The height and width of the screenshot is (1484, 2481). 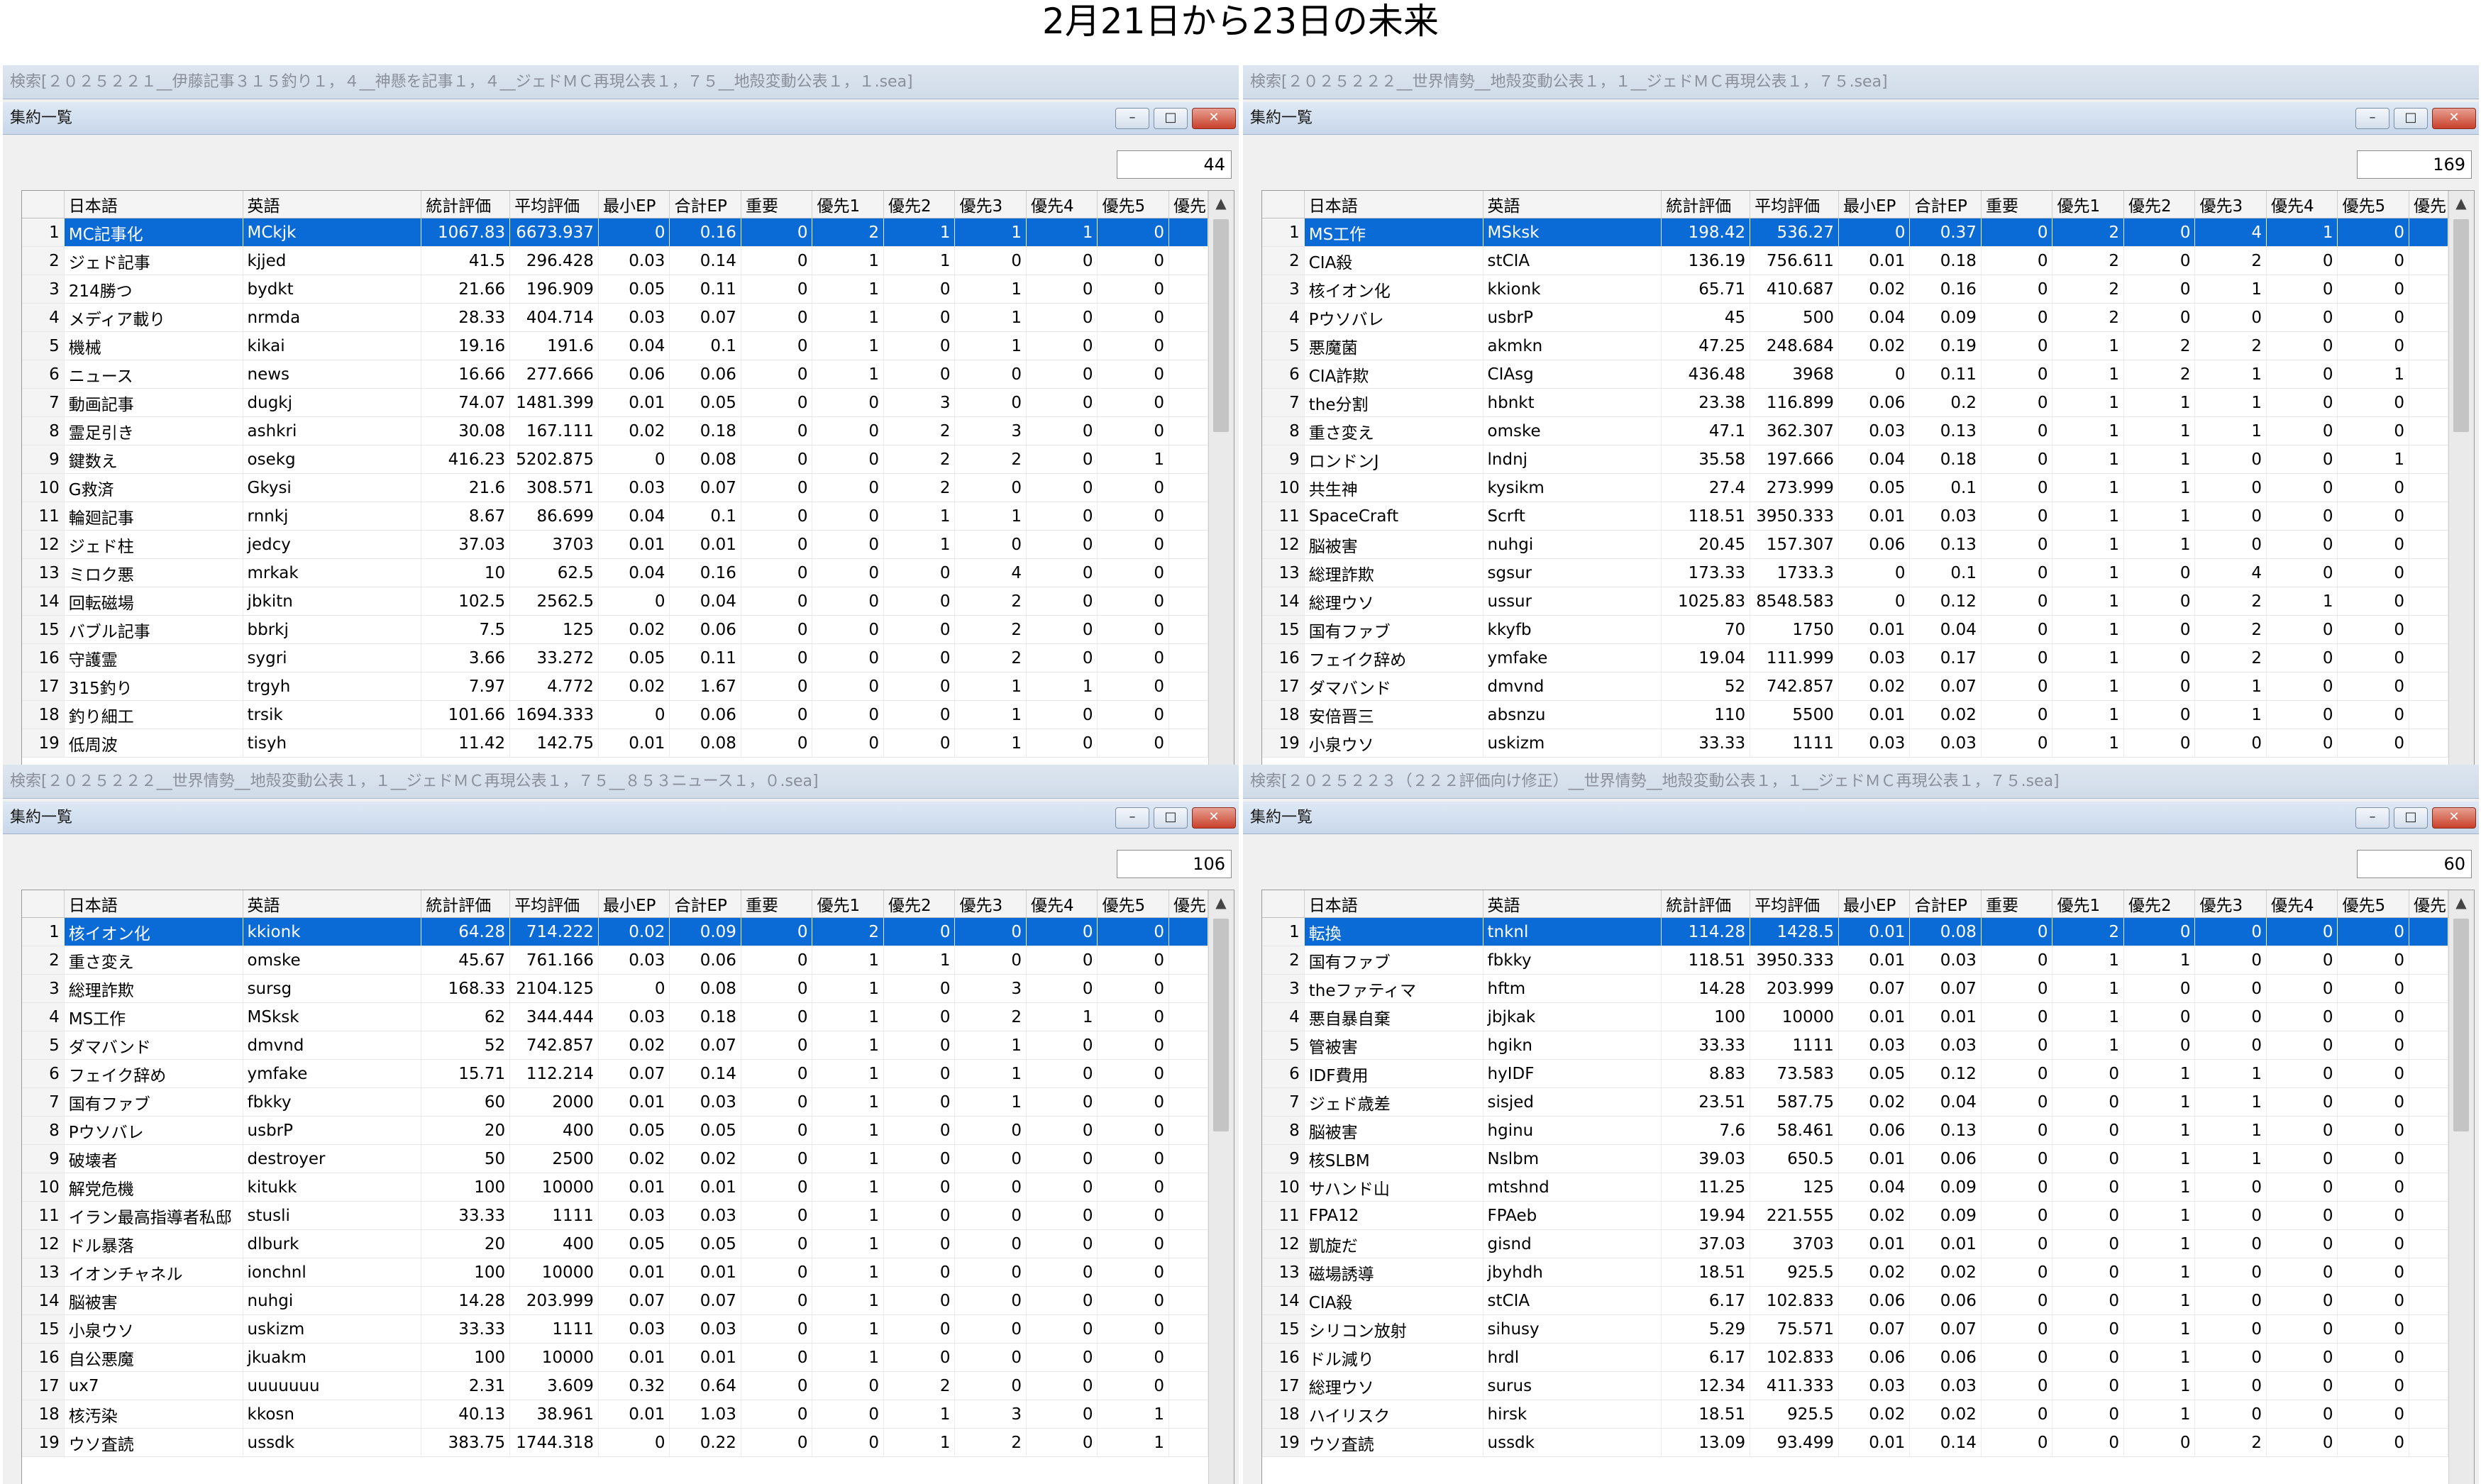 What do you see at coordinates (615, 1130) in the screenshot?
I see `table-row: 8 Pウソバレ usbrP 20 400 0.05 0.05 0 1 0 0 0 0` at bounding box center [615, 1130].